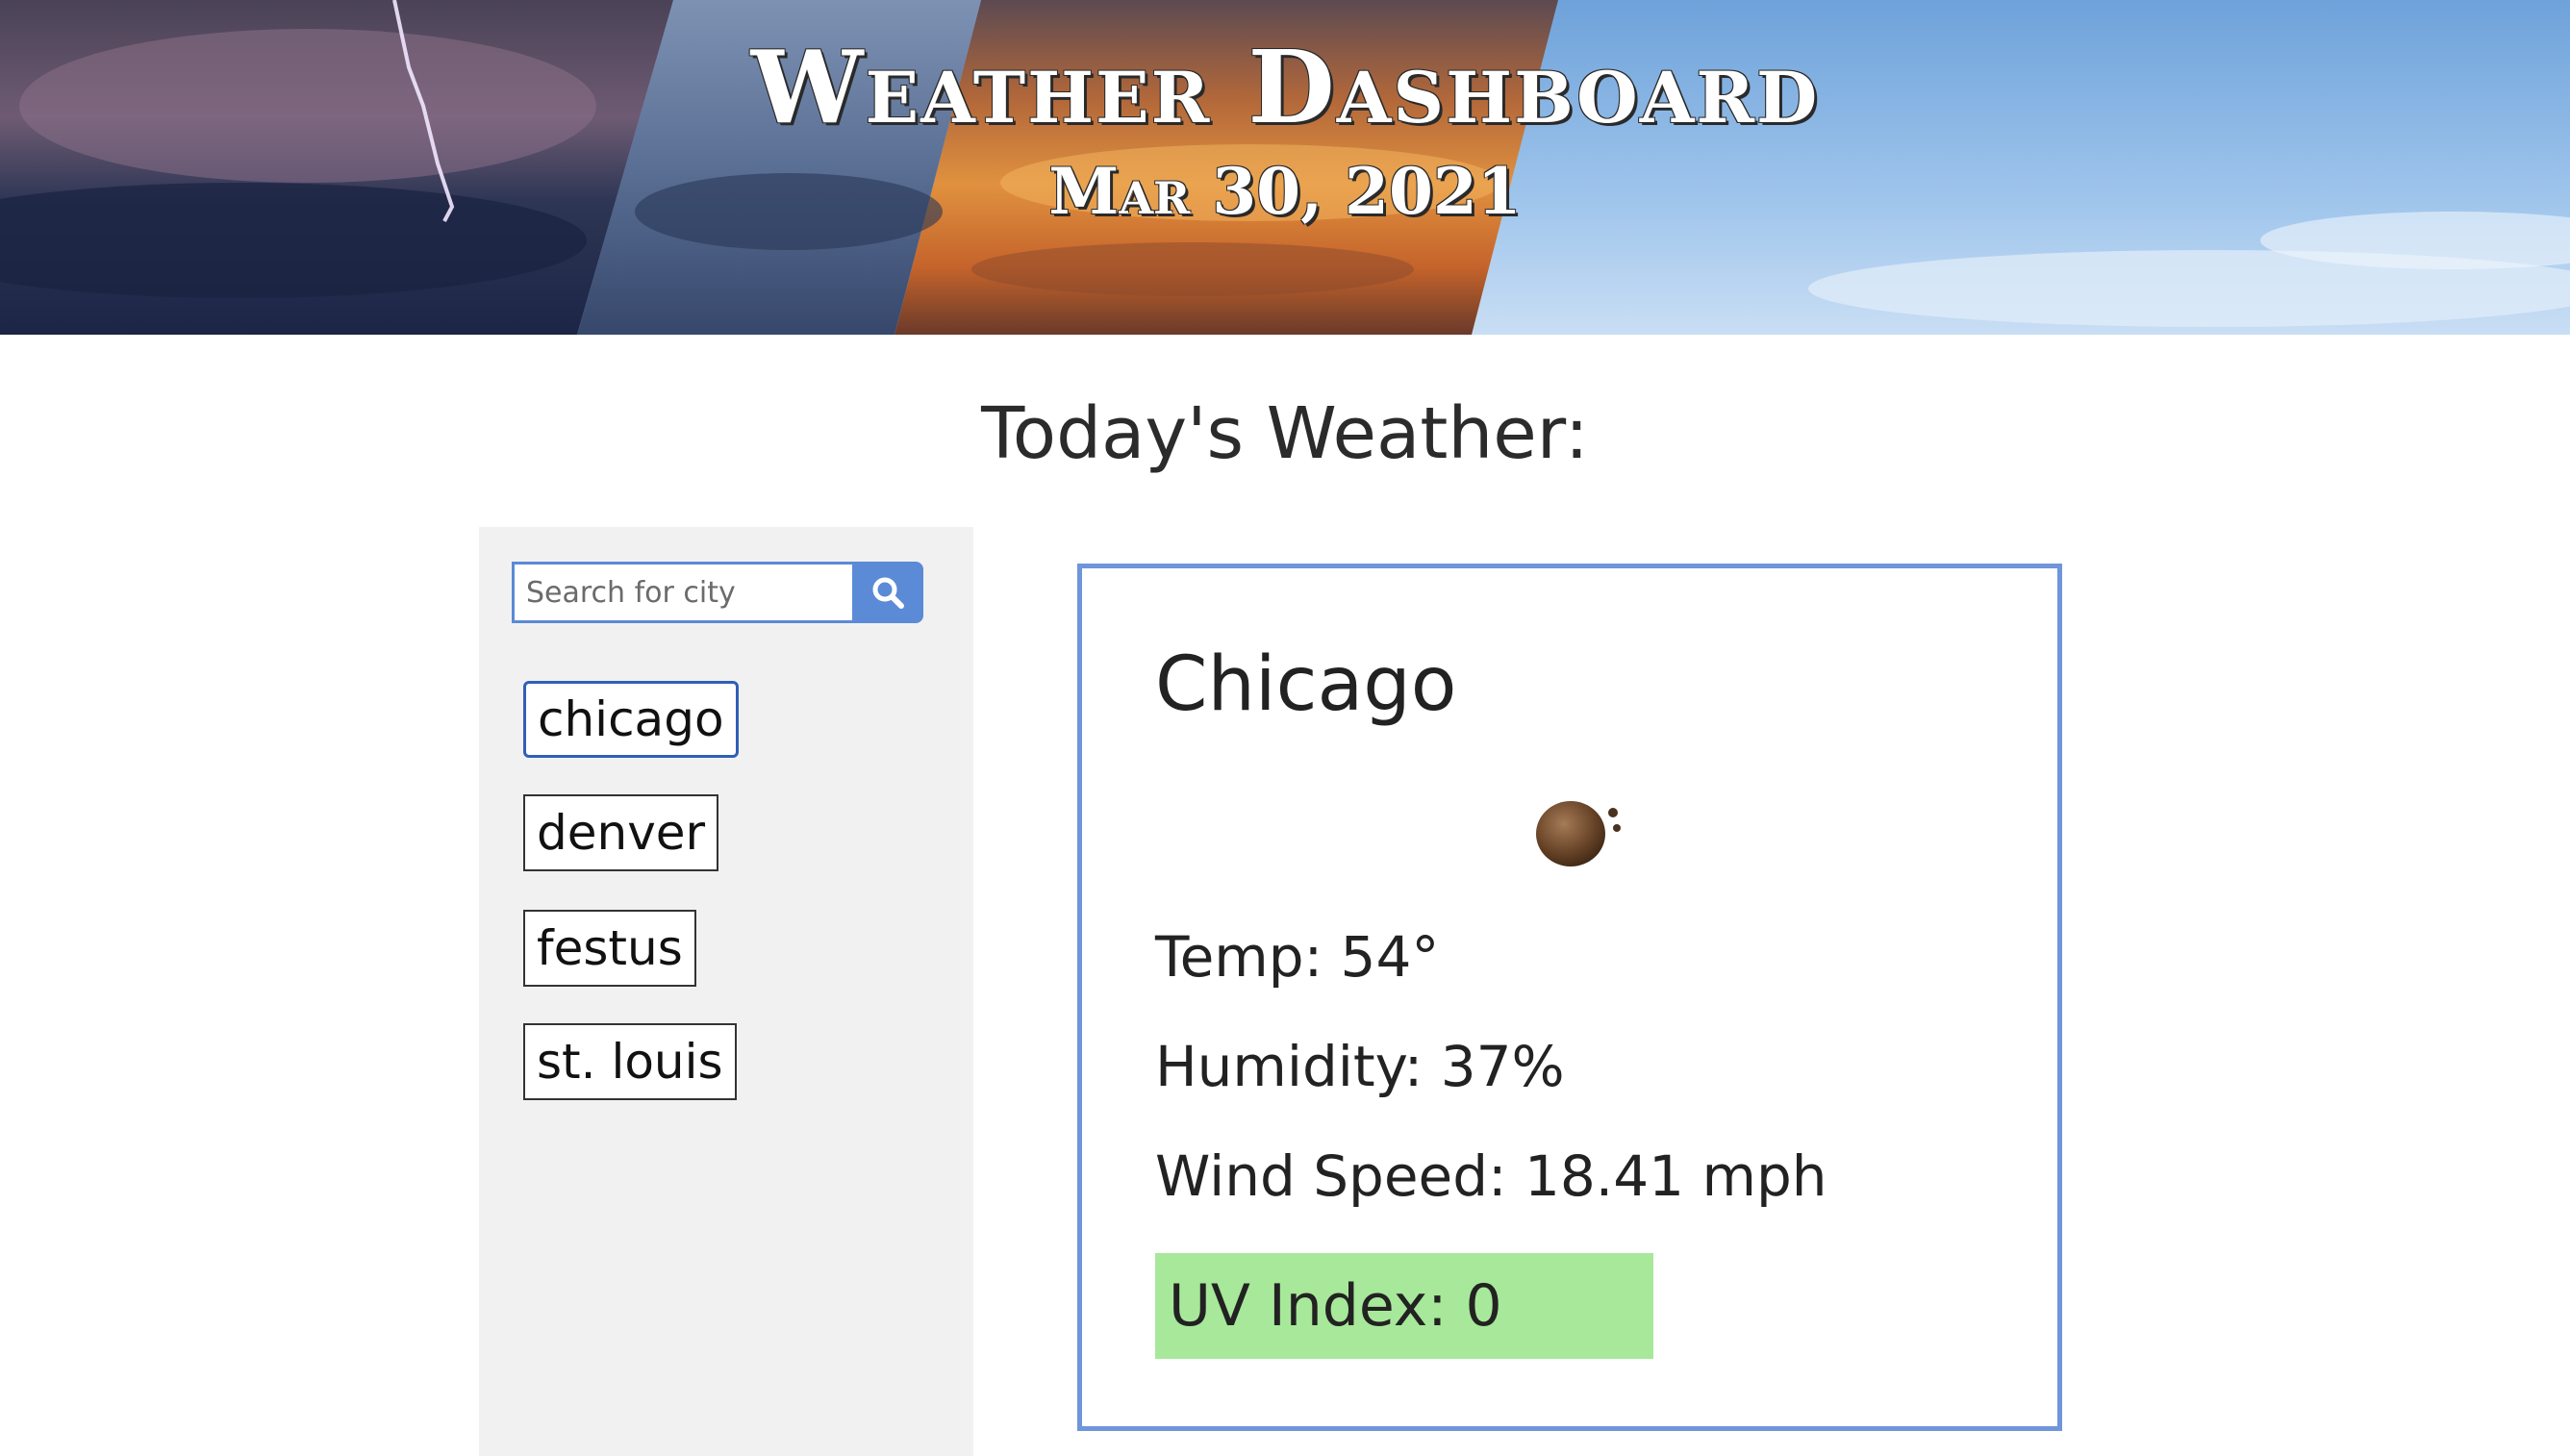 Image resolution: width=2570 pixels, height=1456 pixels. Describe the element at coordinates (1578, 834) in the screenshot. I see `overcast-cloud-icon` at that location.